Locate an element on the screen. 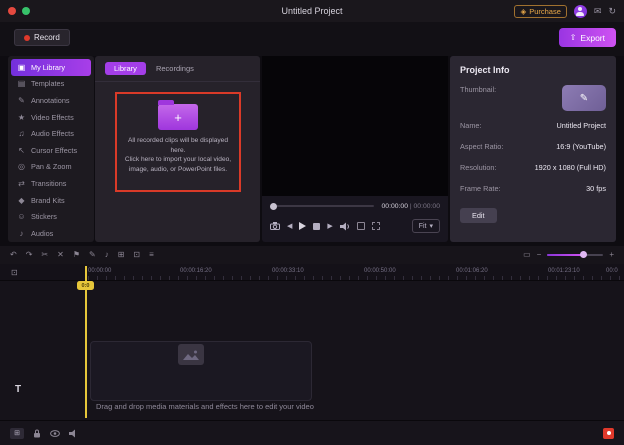 This screenshot has height=445, width=624. sidebar-item-label: Pan & Zoom is located at coordinates (51, 167).